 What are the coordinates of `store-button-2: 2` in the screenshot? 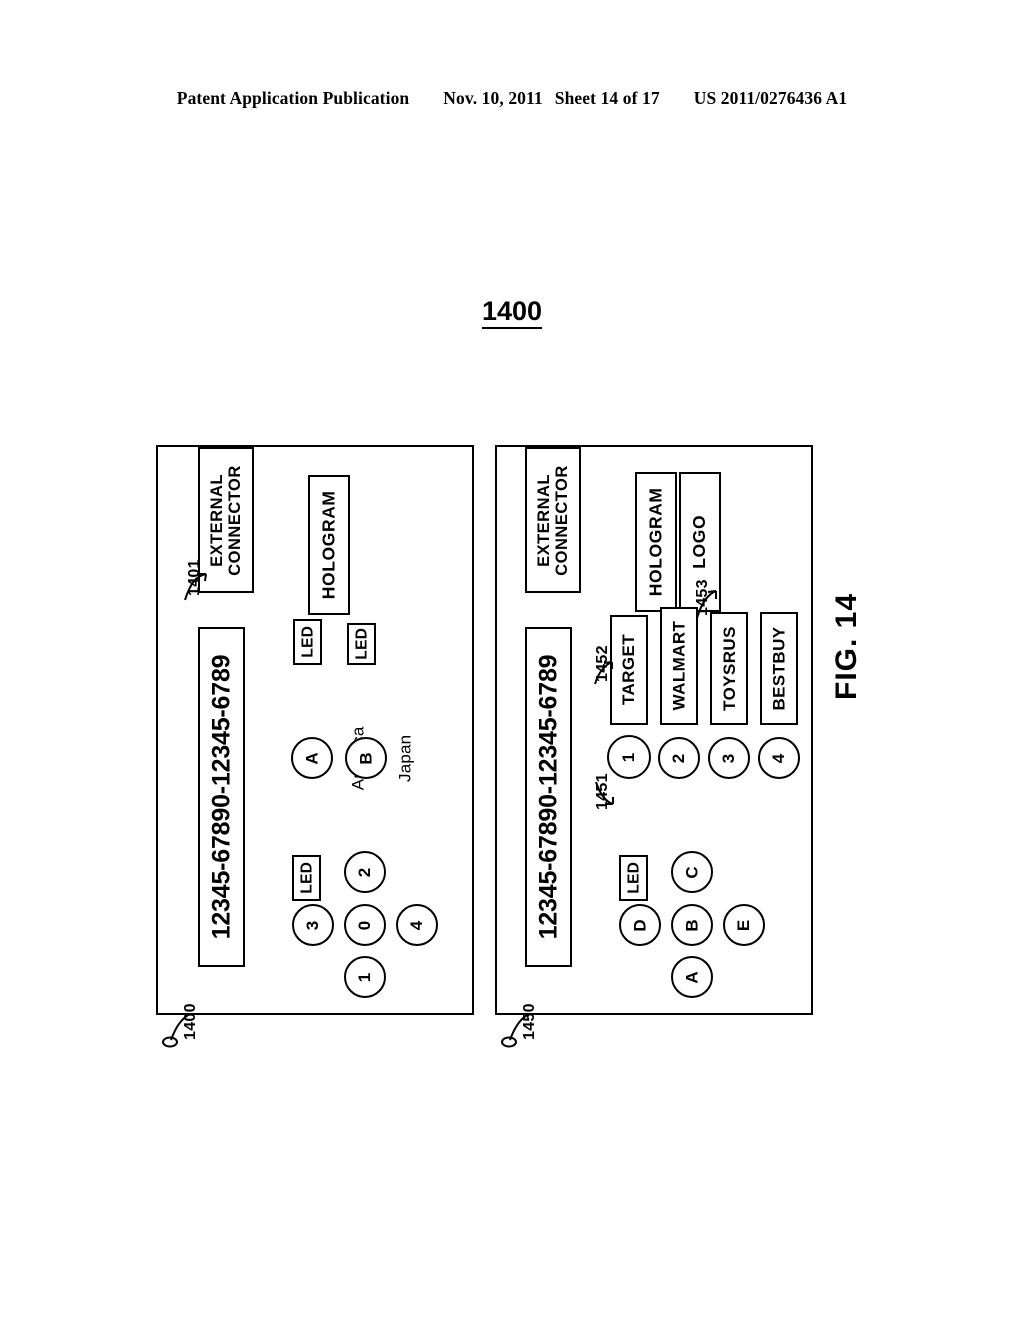 It's located at (679, 758).